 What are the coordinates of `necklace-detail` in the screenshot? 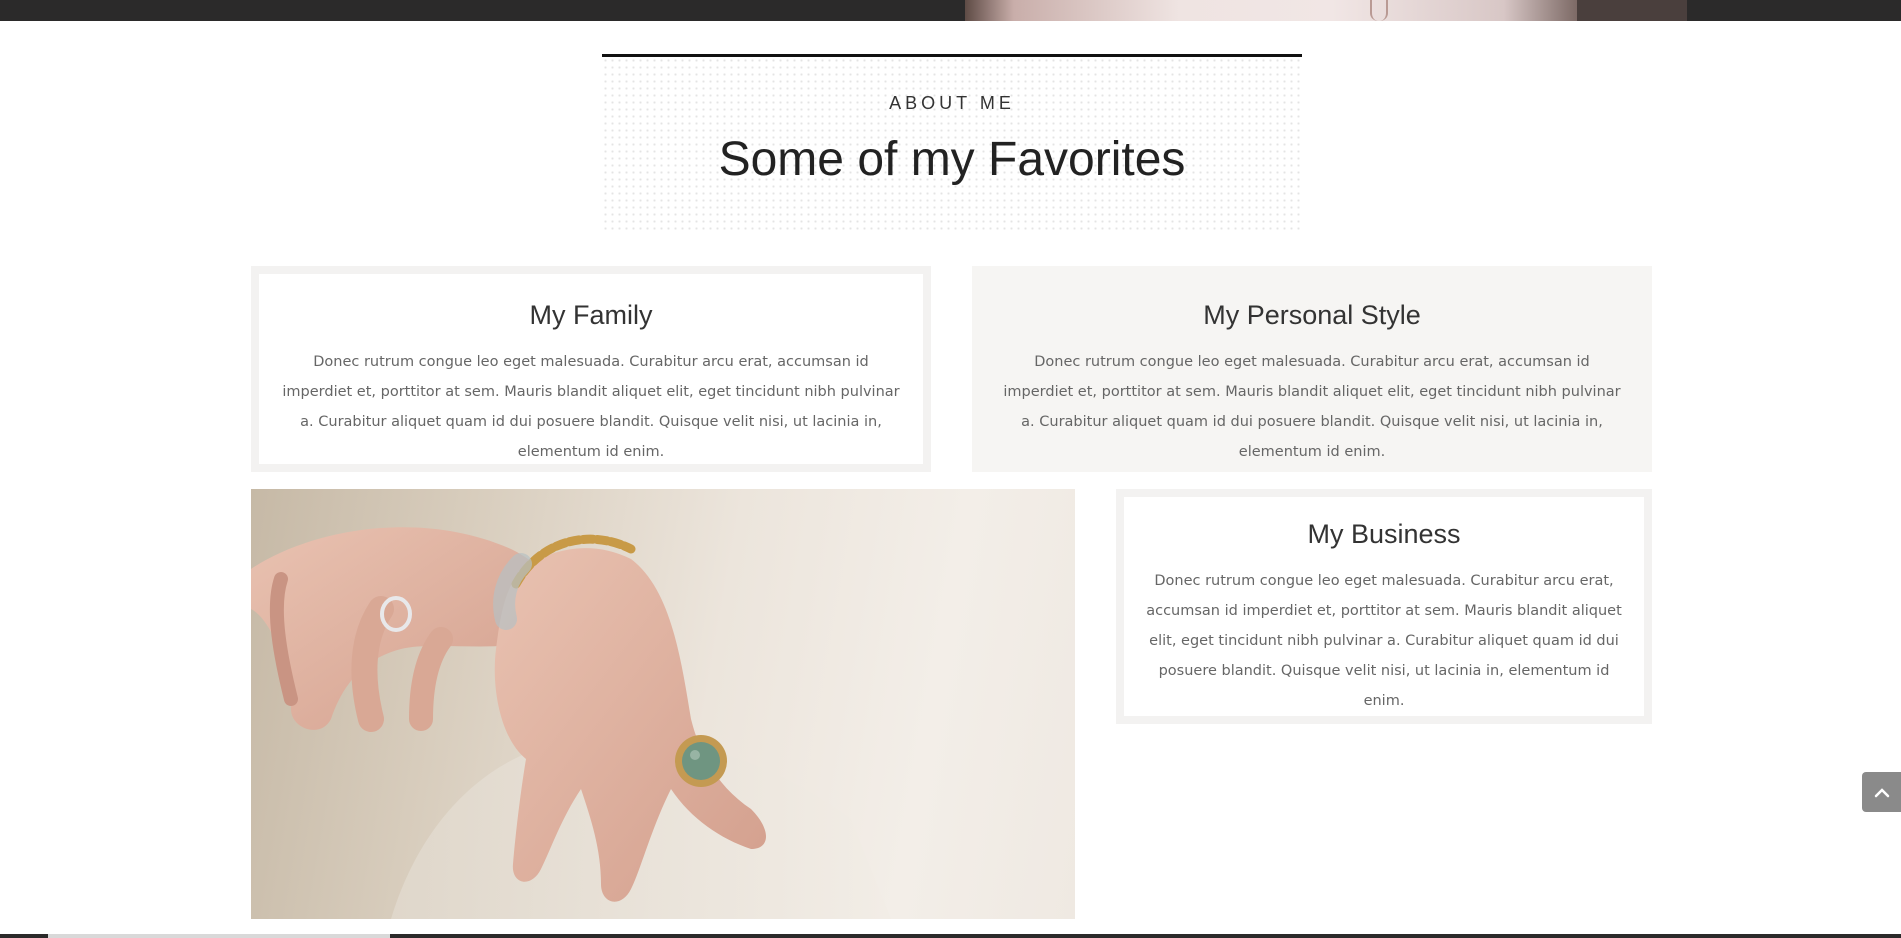 It's located at (1379, 10).